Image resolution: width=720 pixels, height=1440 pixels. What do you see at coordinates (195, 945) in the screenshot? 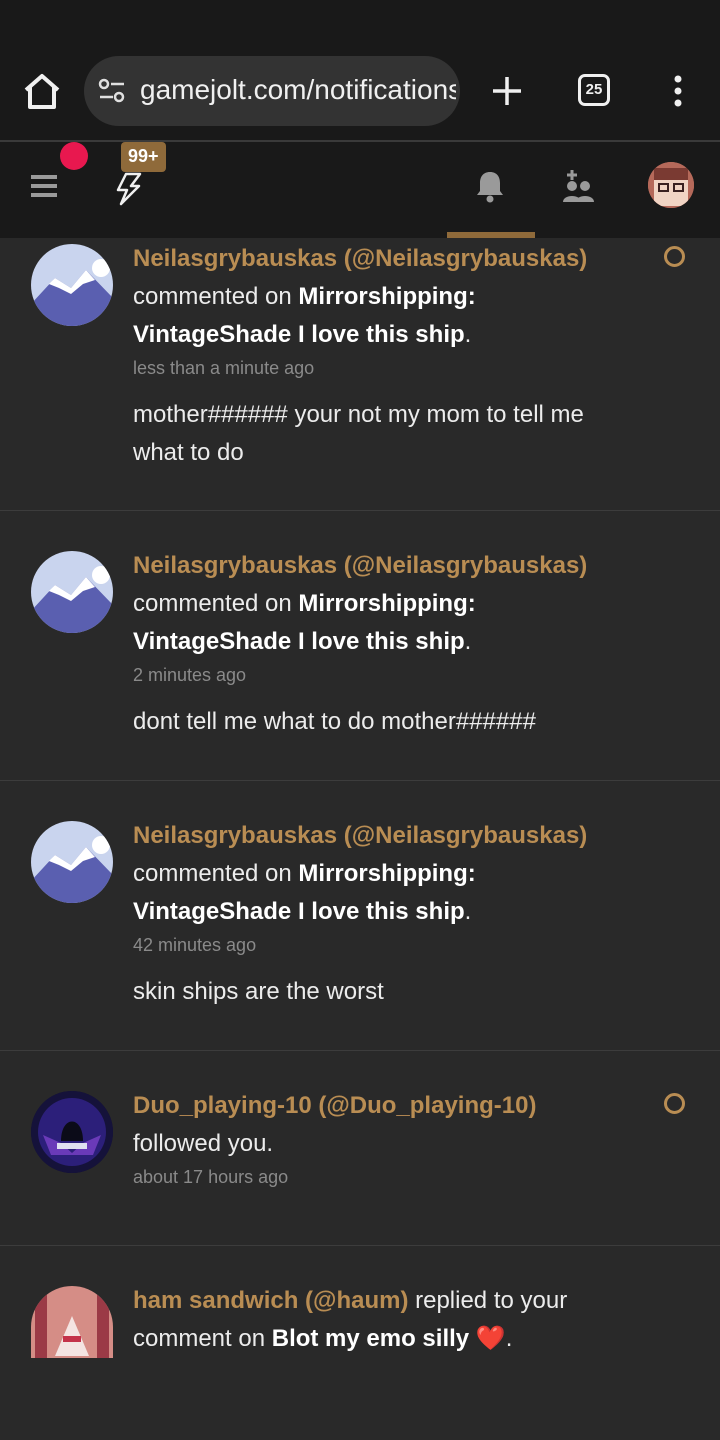
I see `timestamp: 42 minutes ago` at bounding box center [195, 945].